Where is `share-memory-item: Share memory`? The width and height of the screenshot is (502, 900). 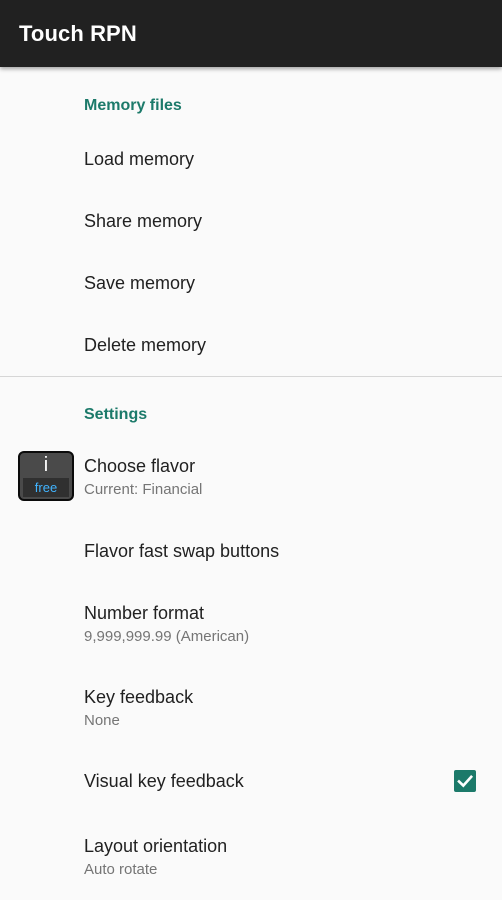 share-memory-item: Share memory is located at coordinates (251, 217).